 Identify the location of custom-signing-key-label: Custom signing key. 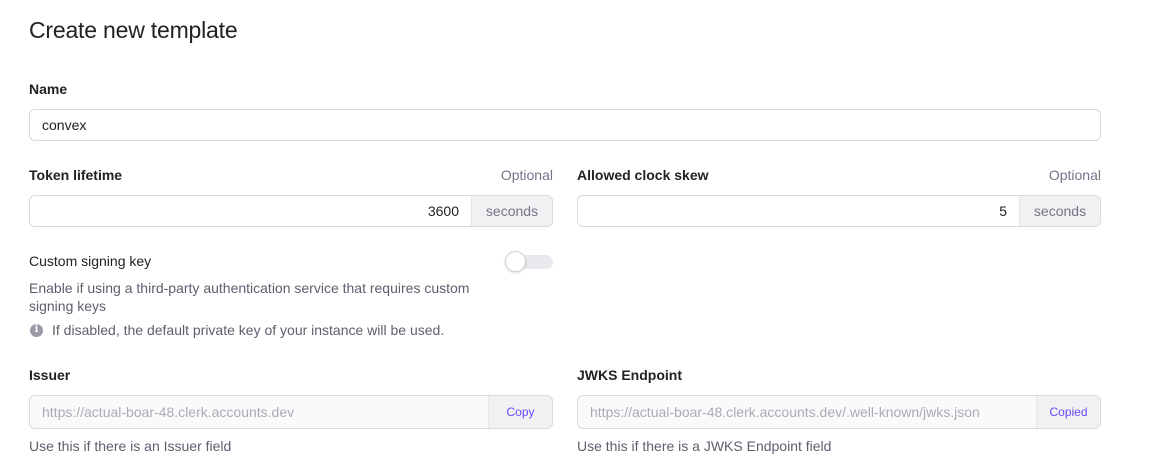
(90, 261).